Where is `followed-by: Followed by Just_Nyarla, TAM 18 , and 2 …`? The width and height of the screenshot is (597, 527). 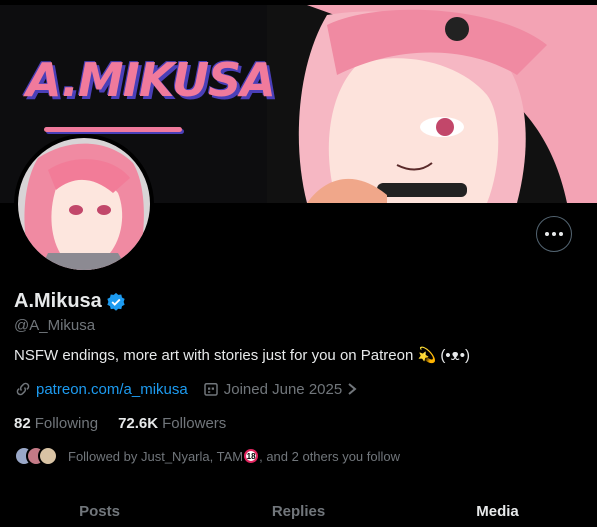
followed-by: Followed by Just_Nyarla, TAM 18 , and 2 … is located at coordinates (207, 456).